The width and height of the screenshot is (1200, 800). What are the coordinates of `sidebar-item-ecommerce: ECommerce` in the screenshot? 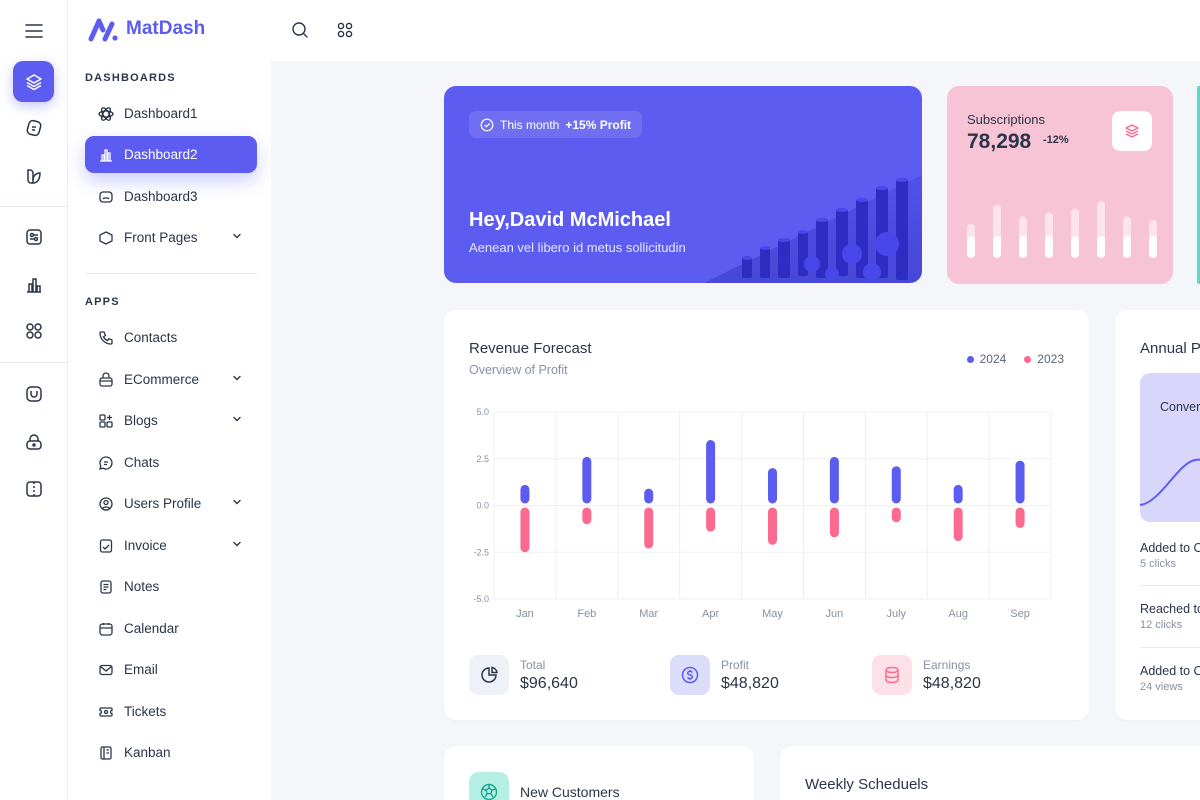 It's located at (171, 379).